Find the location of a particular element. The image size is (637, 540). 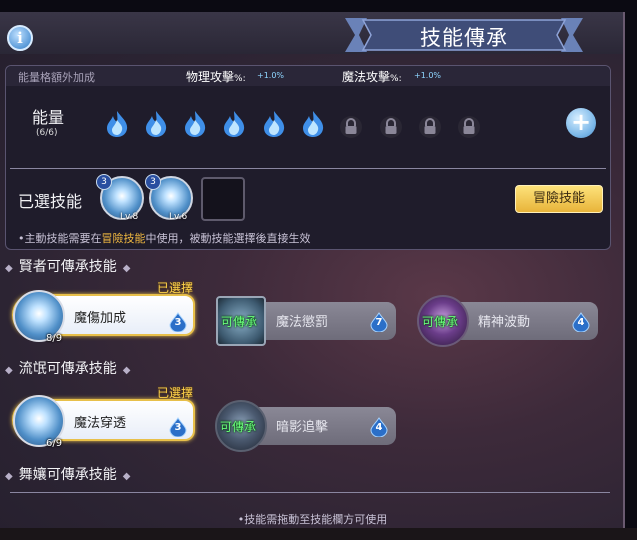

magic-attack-value: +1.0% is located at coordinates (428, 75).